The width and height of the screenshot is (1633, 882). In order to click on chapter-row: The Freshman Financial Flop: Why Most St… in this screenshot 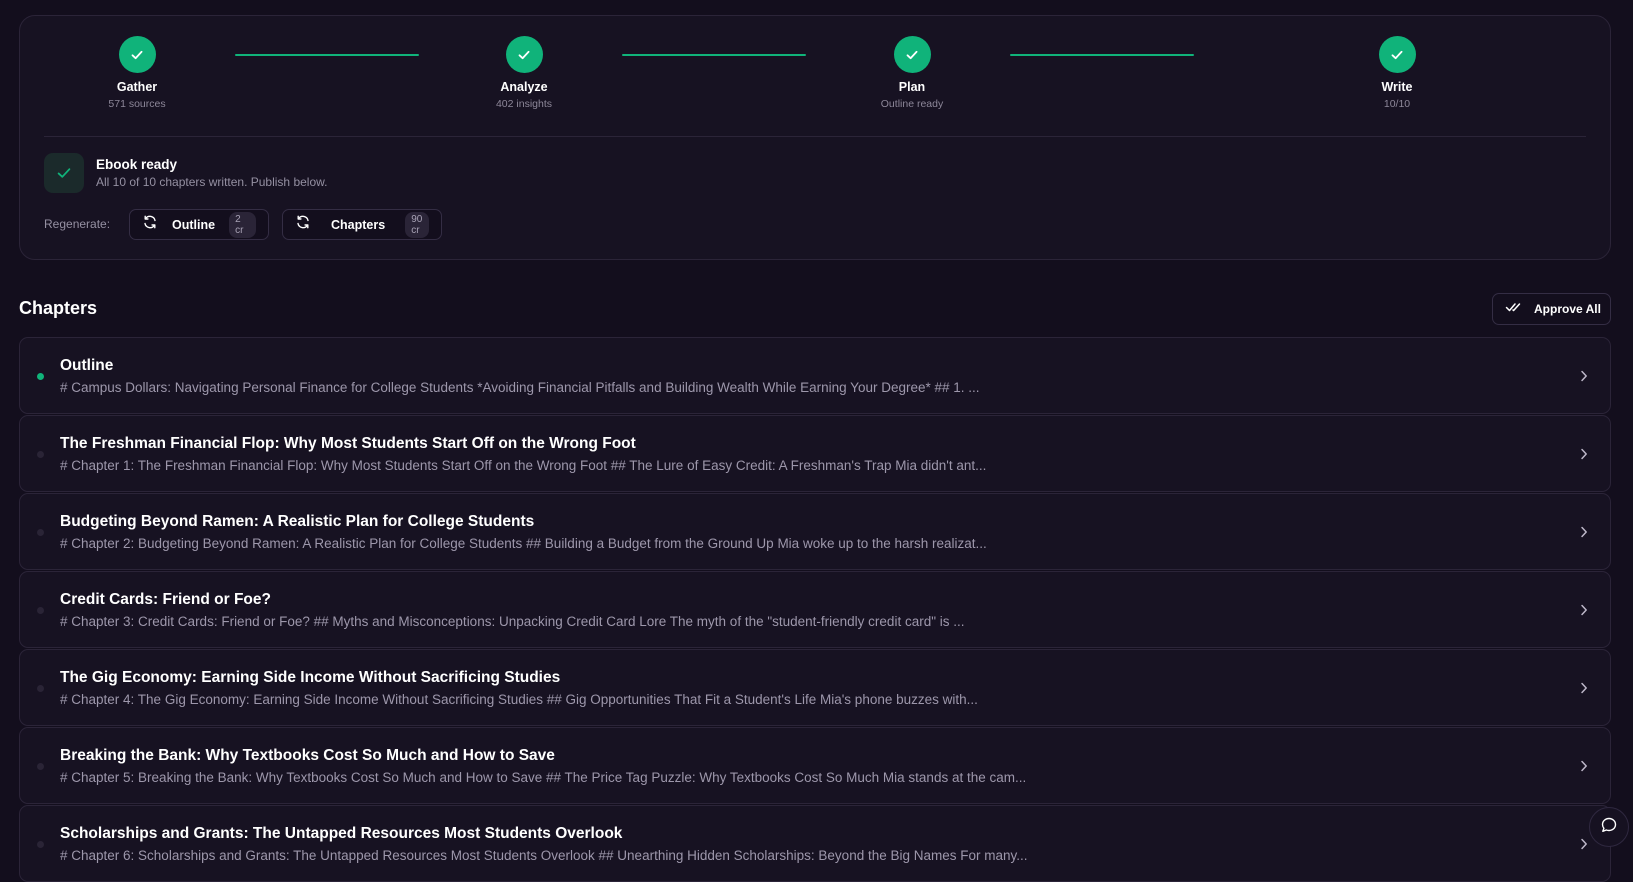, I will do `click(815, 453)`.